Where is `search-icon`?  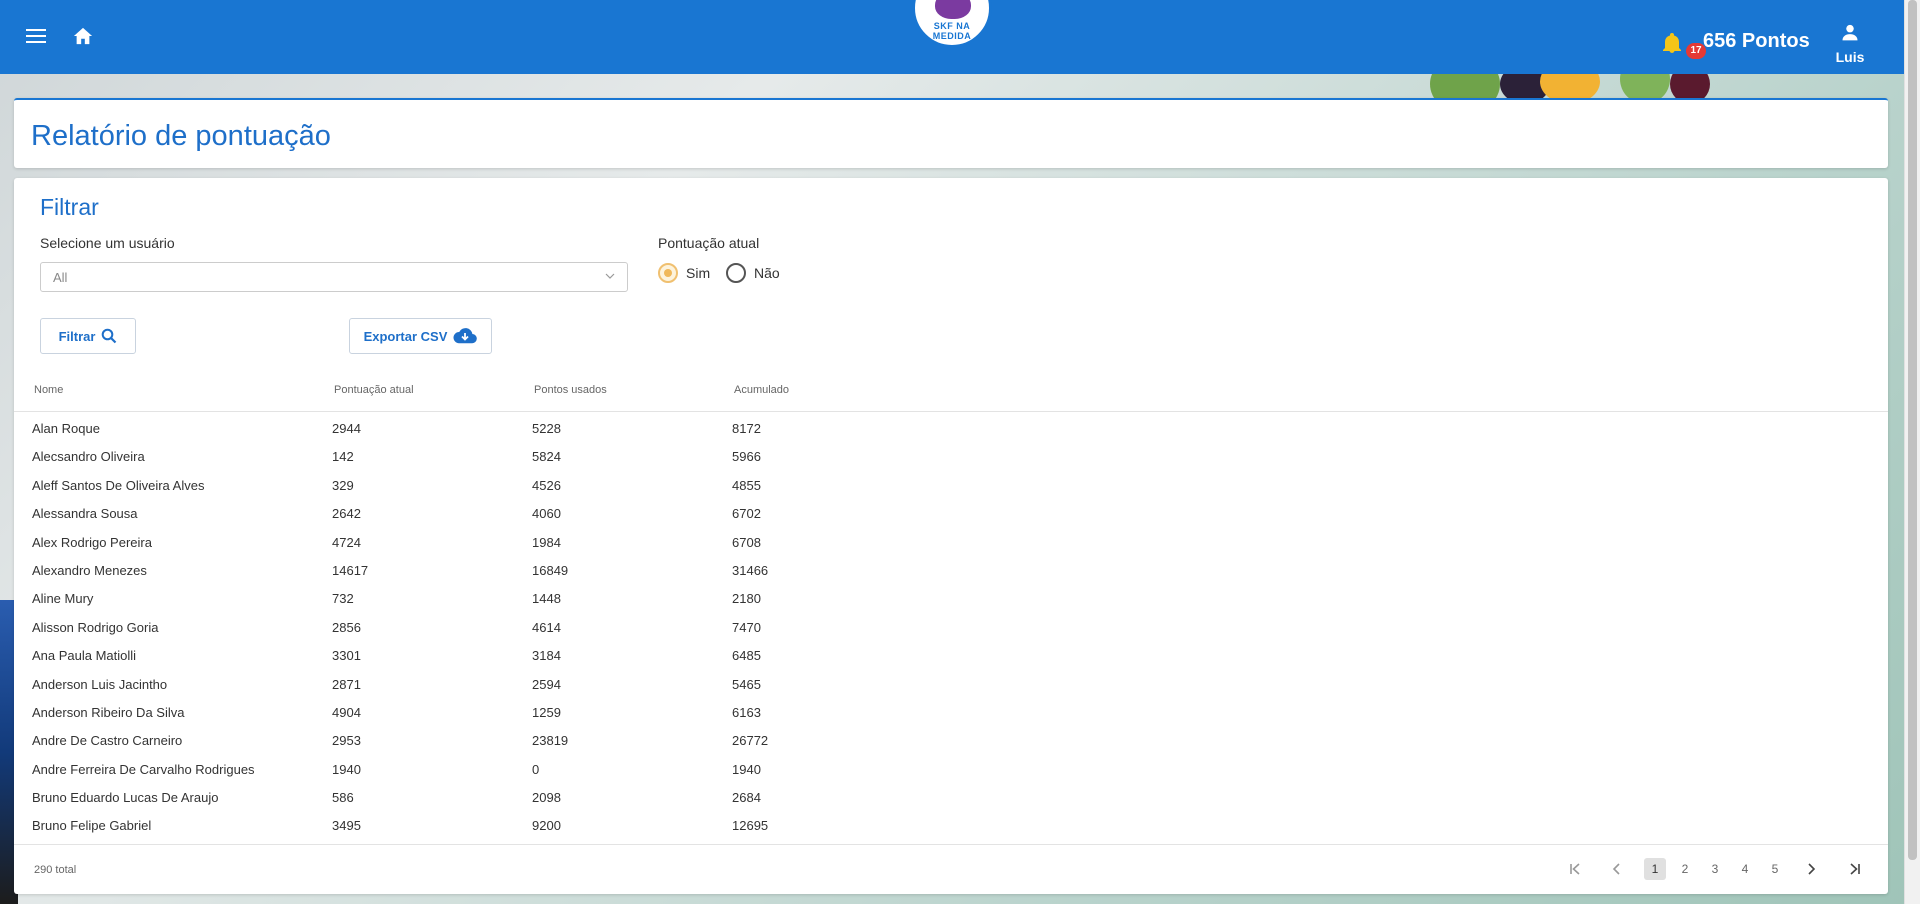
search-icon is located at coordinates (109, 336).